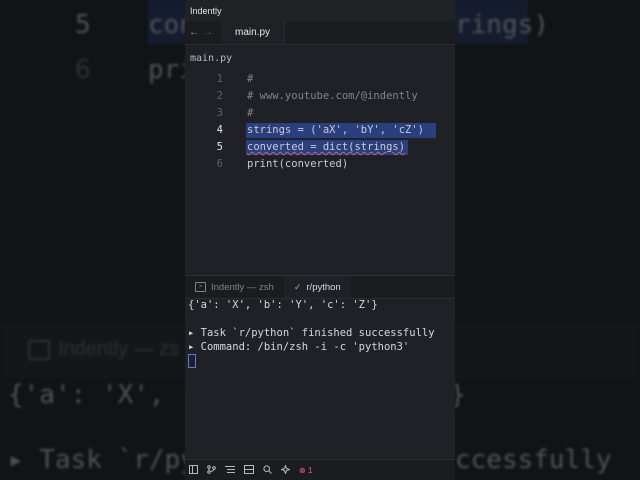  Describe the element at coordinates (211, 470) in the screenshot. I see `git-branch-icon` at that location.